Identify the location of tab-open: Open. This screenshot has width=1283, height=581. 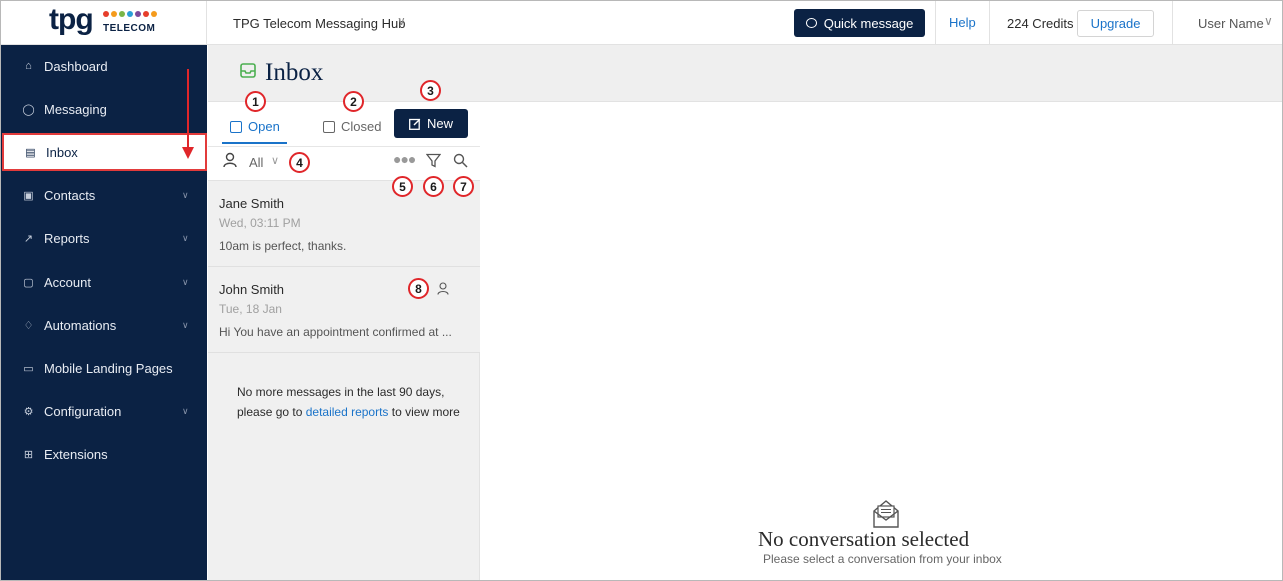
(254, 128).